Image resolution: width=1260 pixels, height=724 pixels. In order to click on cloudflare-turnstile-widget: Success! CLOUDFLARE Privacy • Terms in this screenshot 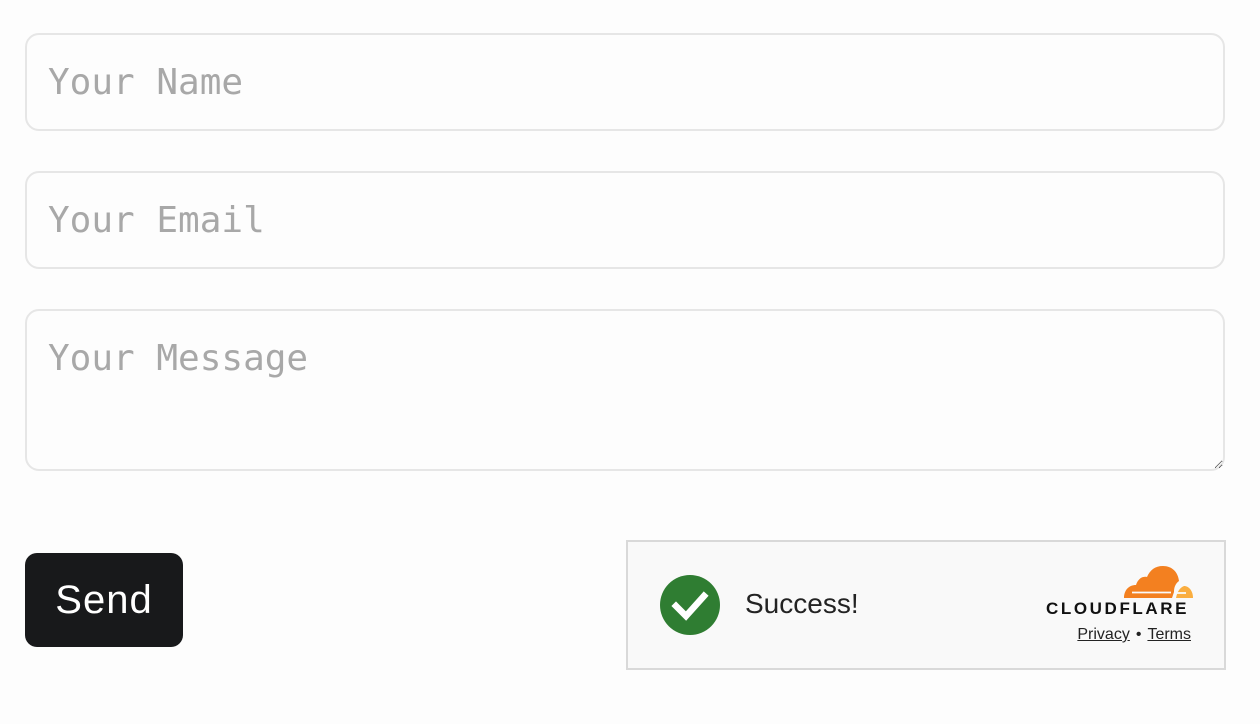, I will do `click(926, 605)`.